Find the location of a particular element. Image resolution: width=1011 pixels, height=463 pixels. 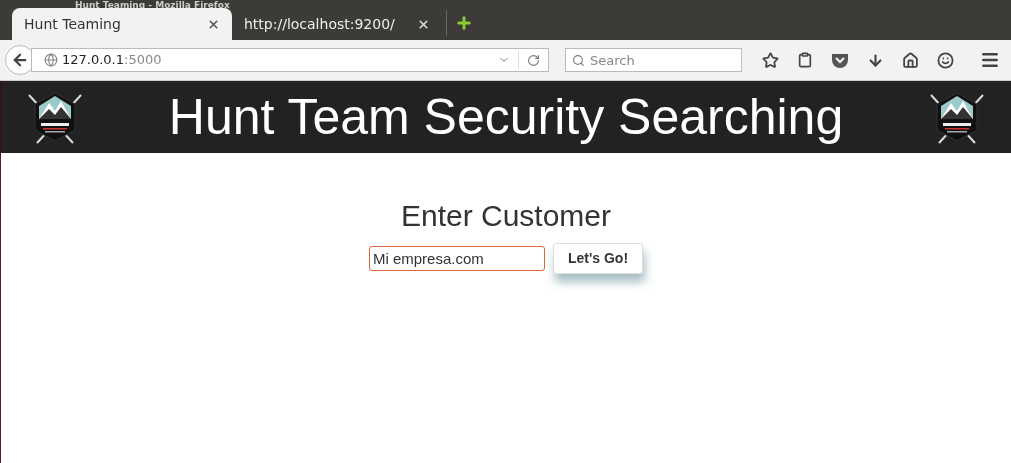

pocket-icon is located at coordinates (840, 60).